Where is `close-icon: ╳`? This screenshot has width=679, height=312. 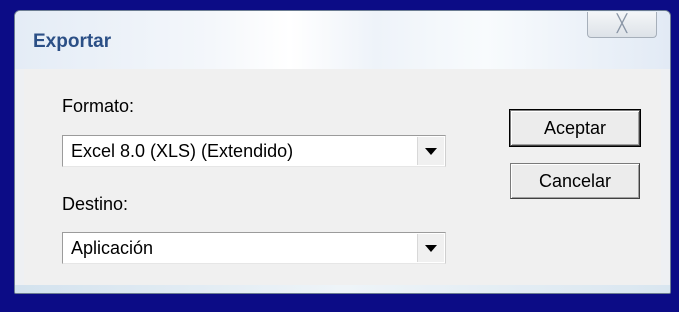
close-icon: ╳ is located at coordinates (622, 23).